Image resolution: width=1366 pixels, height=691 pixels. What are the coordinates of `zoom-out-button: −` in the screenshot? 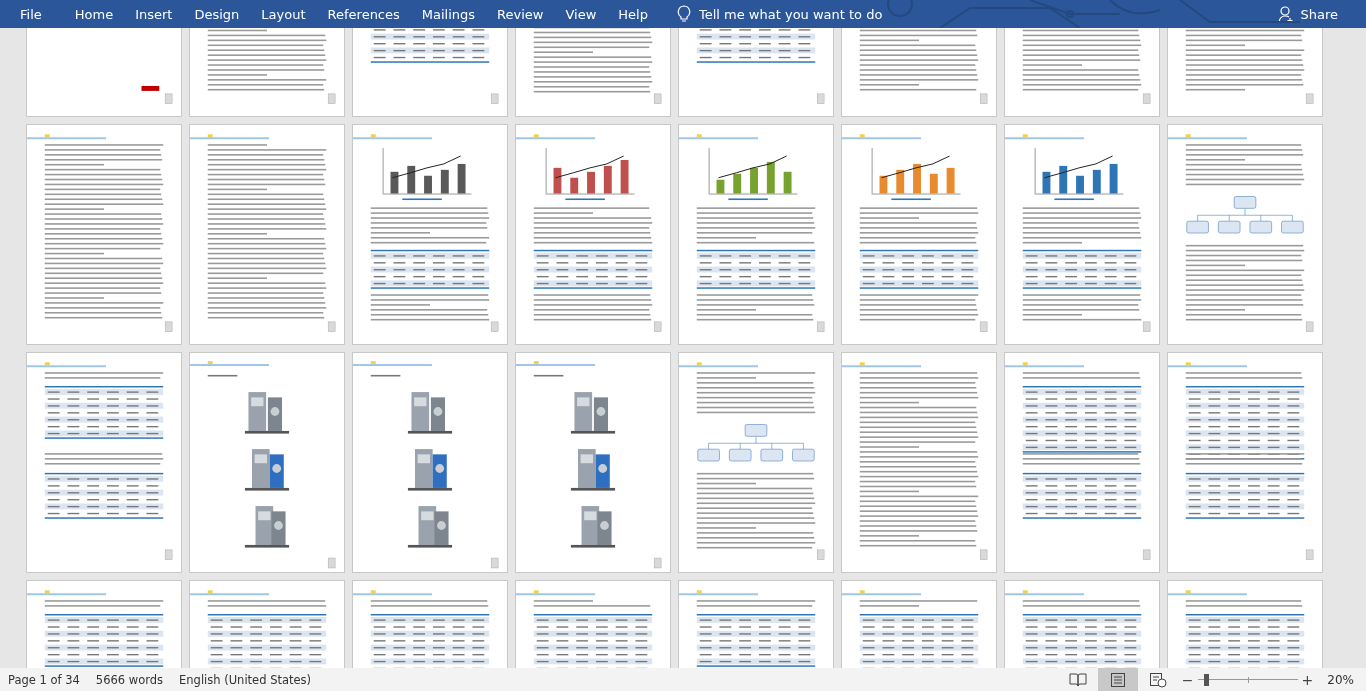 It's located at (1187, 679).